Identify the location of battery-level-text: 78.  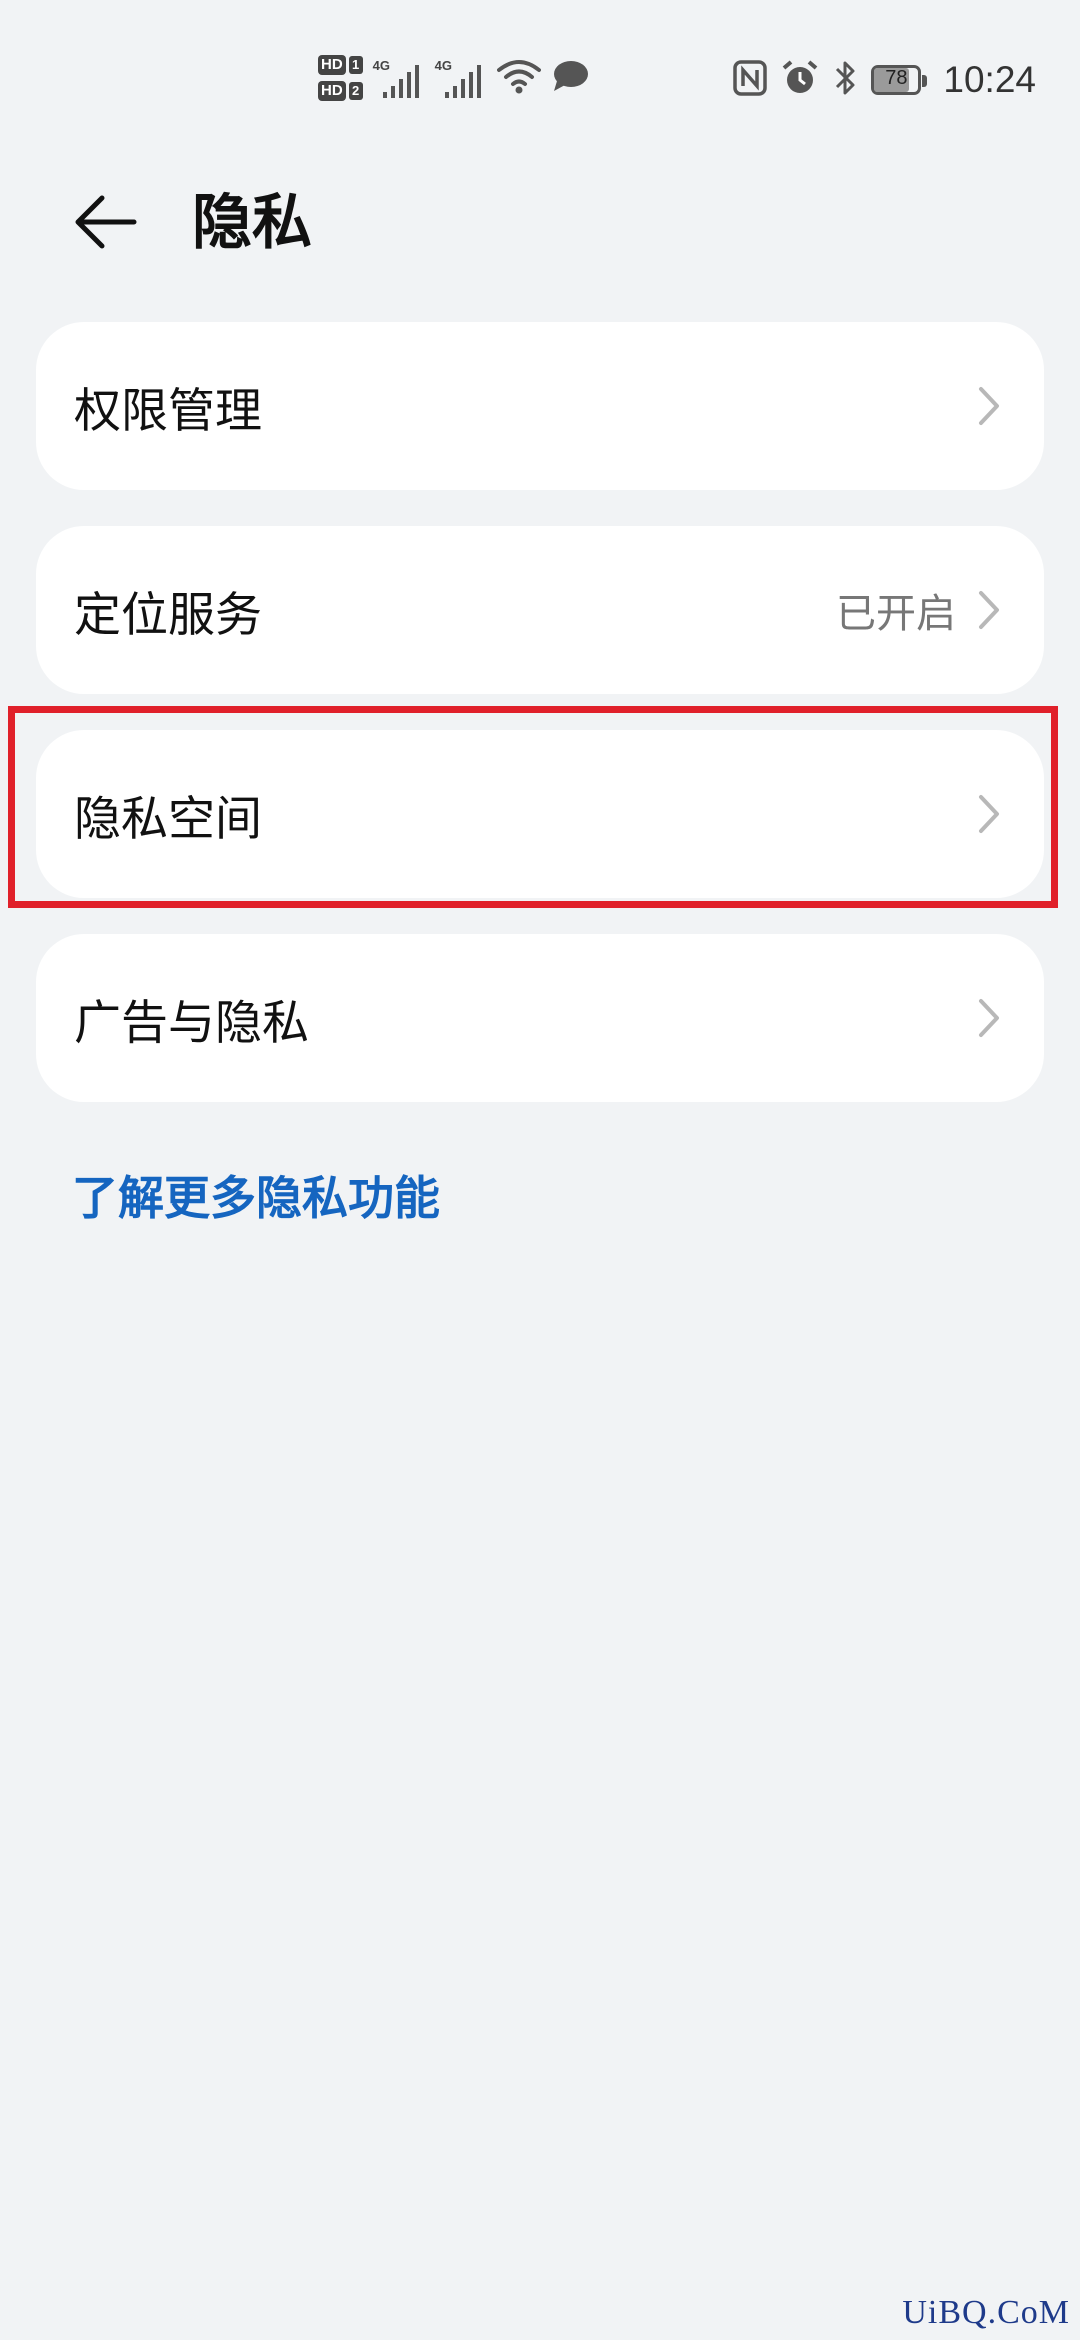
(896, 78).